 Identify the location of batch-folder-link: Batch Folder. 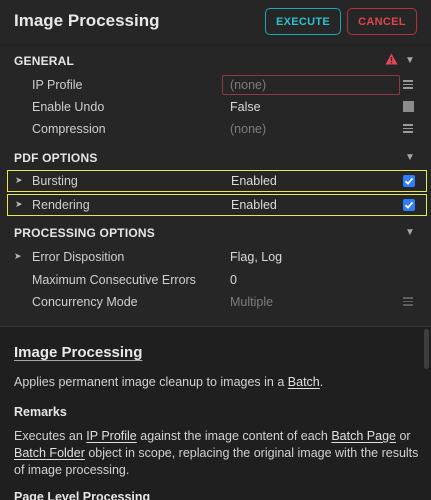
(49, 453).